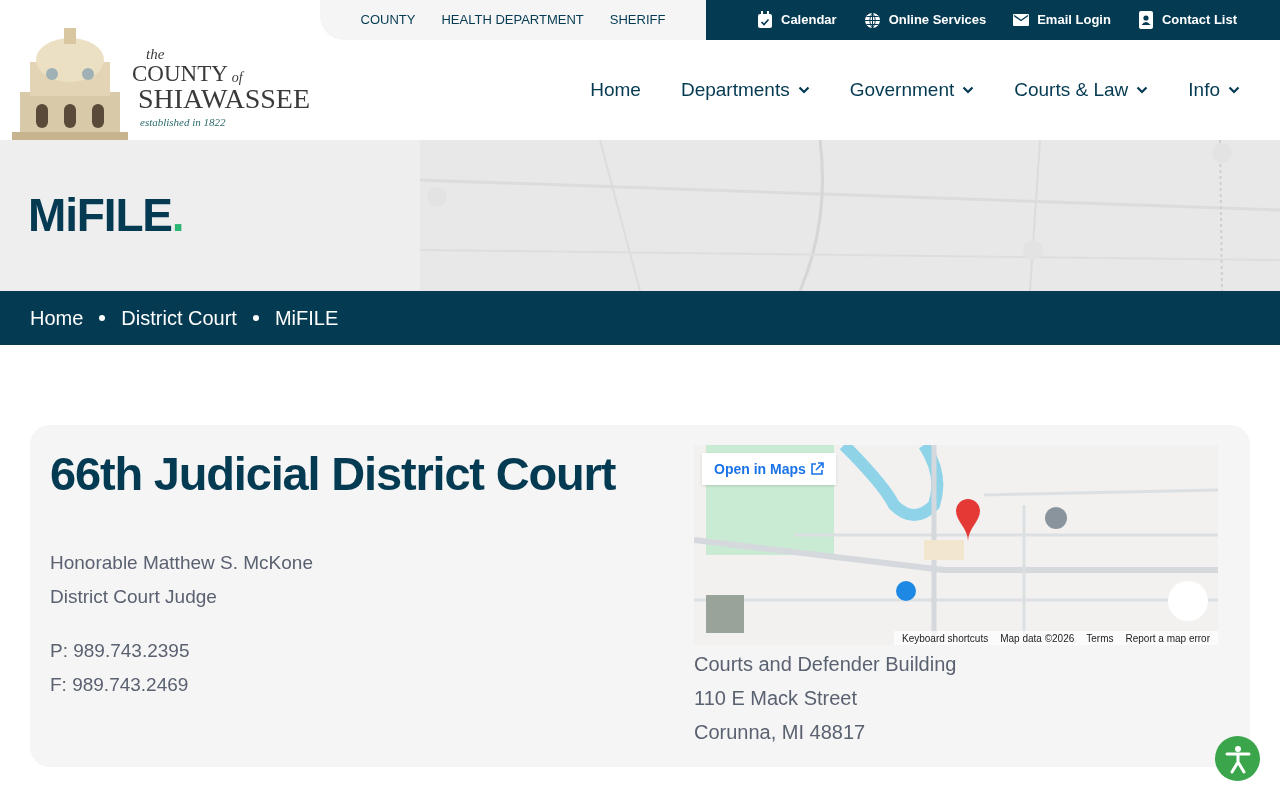  Describe the element at coordinates (1021, 20) in the screenshot. I see `mail-icon` at that location.